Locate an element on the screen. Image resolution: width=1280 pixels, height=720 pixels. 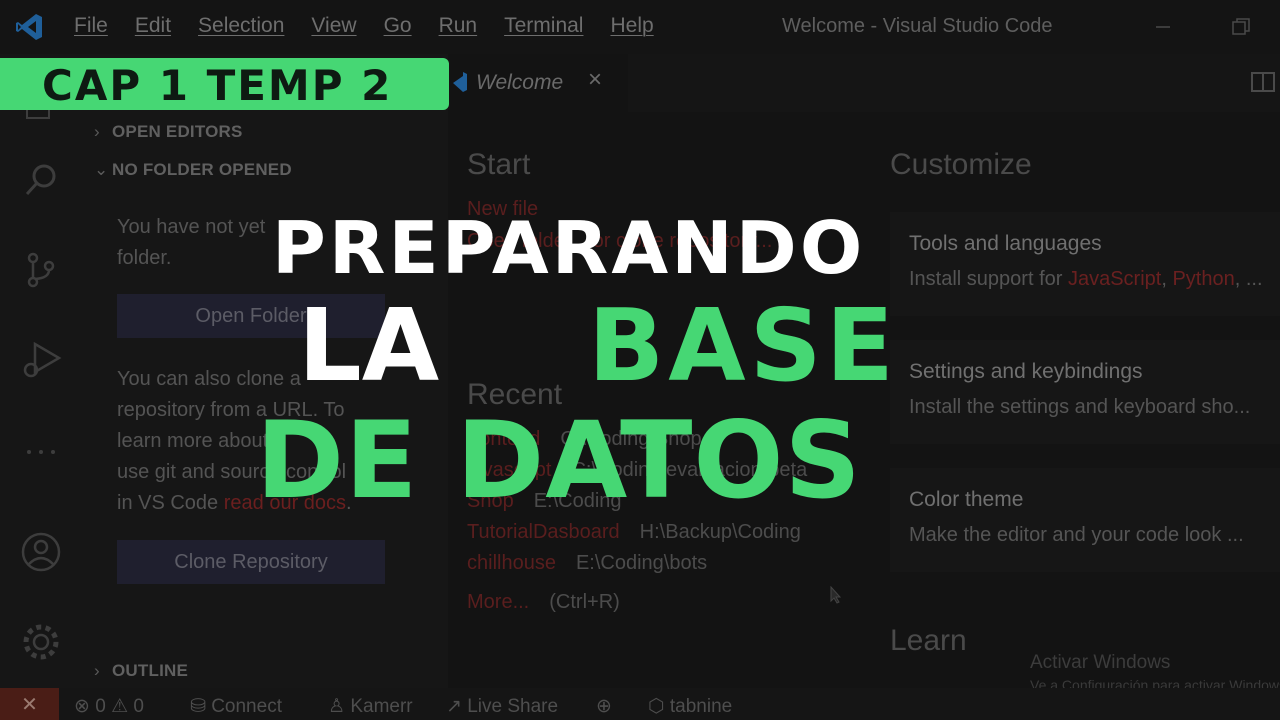
user-label: Kamerr is located at coordinates (381, 706).